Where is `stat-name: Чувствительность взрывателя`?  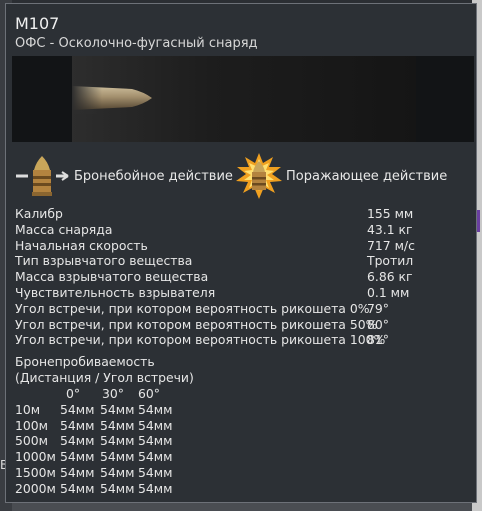
stat-name: Чувствительность взрывателя is located at coordinates (115, 292).